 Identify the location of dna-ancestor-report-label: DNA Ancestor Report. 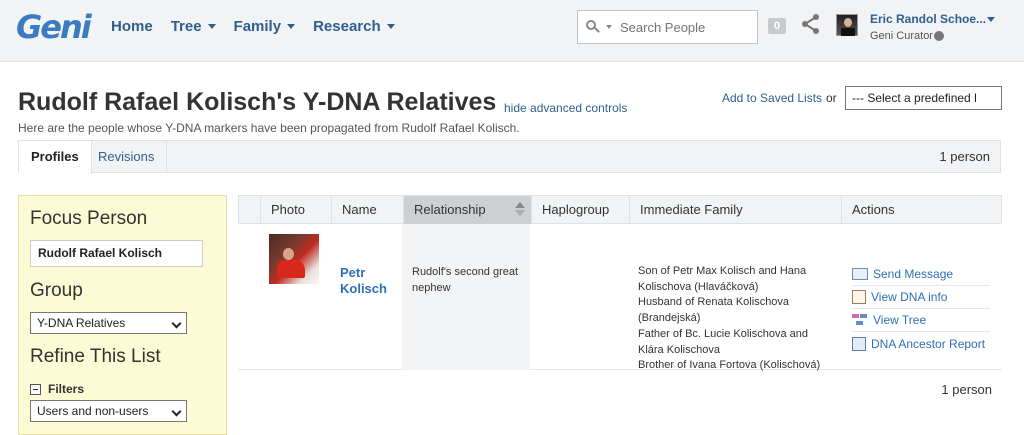
(928, 343).